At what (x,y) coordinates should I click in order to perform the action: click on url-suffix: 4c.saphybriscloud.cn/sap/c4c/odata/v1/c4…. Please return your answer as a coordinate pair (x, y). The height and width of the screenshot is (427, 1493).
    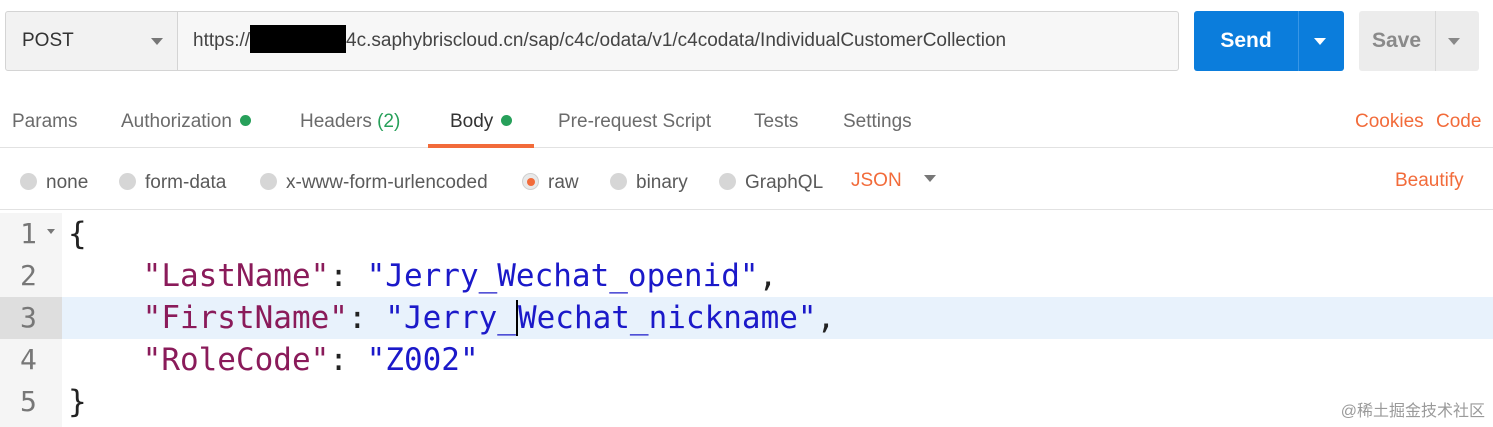
    Looking at the image, I should click on (676, 40).